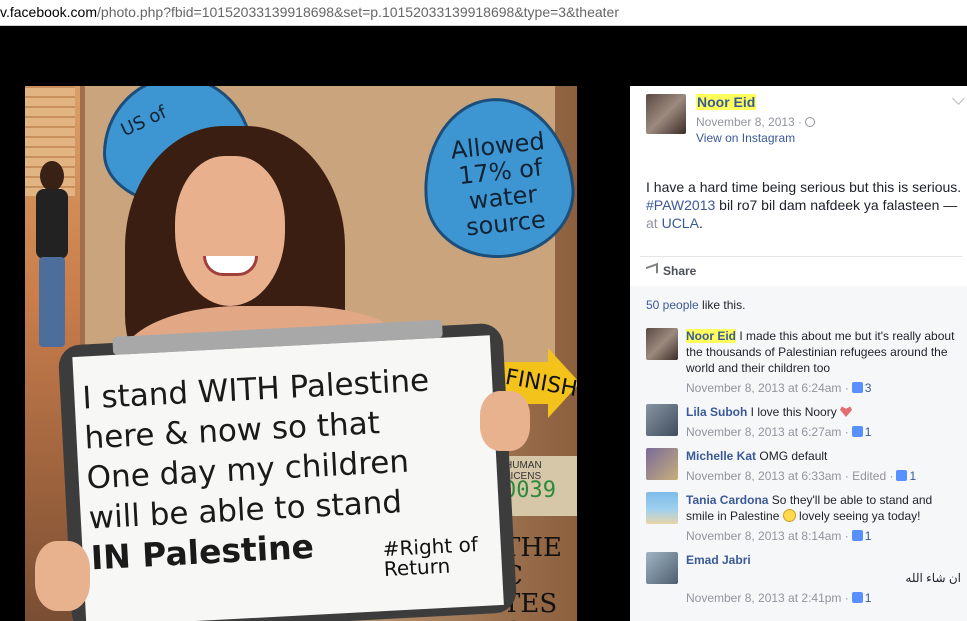 The width and height of the screenshot is (967, 621). What do you see at coordinates (666, 114) in the screenshot?
I see `author-avatar` at bounding box center [666, 114].